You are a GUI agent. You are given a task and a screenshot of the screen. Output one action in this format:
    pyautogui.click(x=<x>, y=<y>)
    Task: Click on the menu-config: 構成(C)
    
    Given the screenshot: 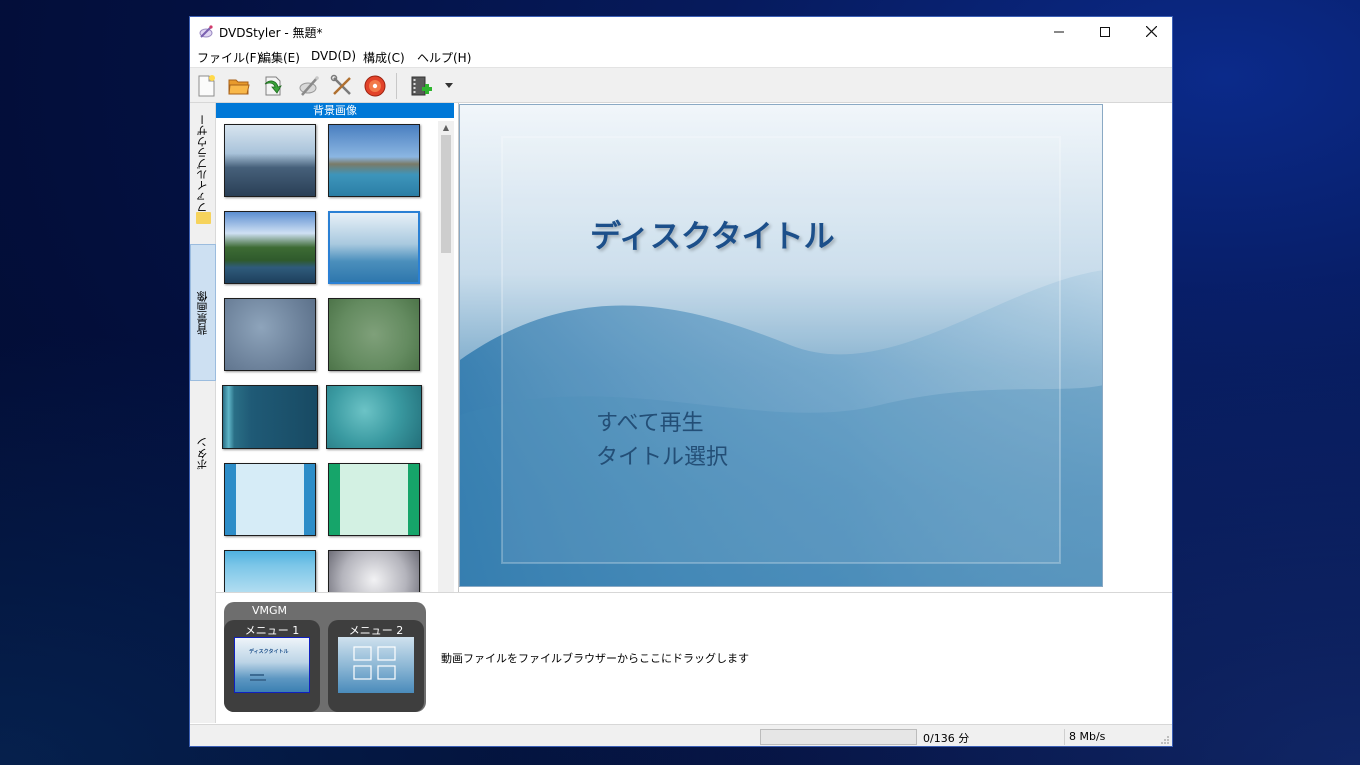 What is the action you would take?
    pyautogui.click(x=384, y=57)
    